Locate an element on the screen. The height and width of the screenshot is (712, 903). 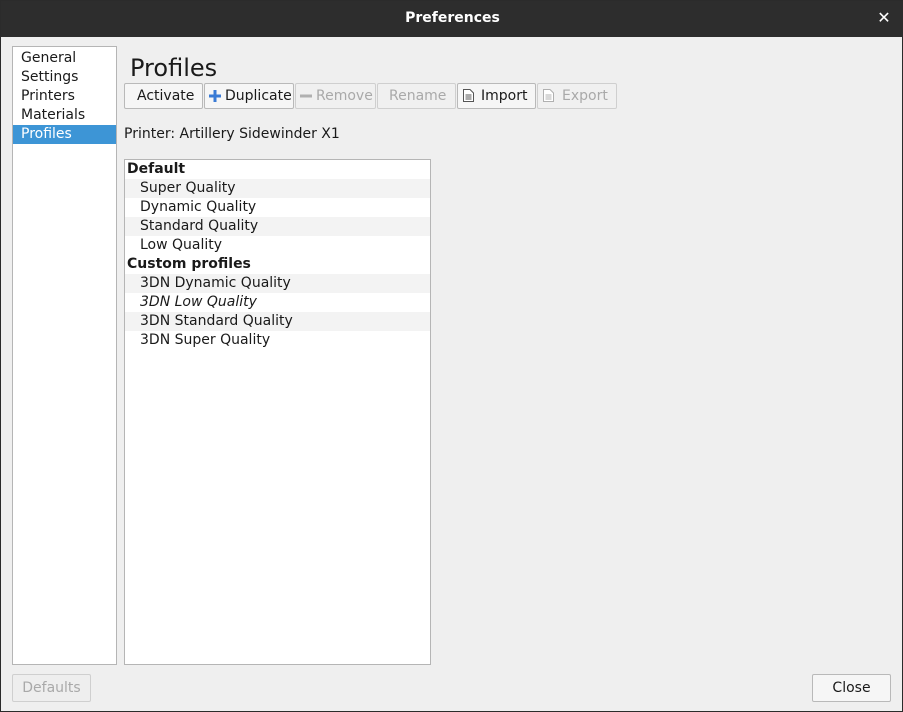
group-header-custom: Custom profiles is located at coordinates (189, 264).